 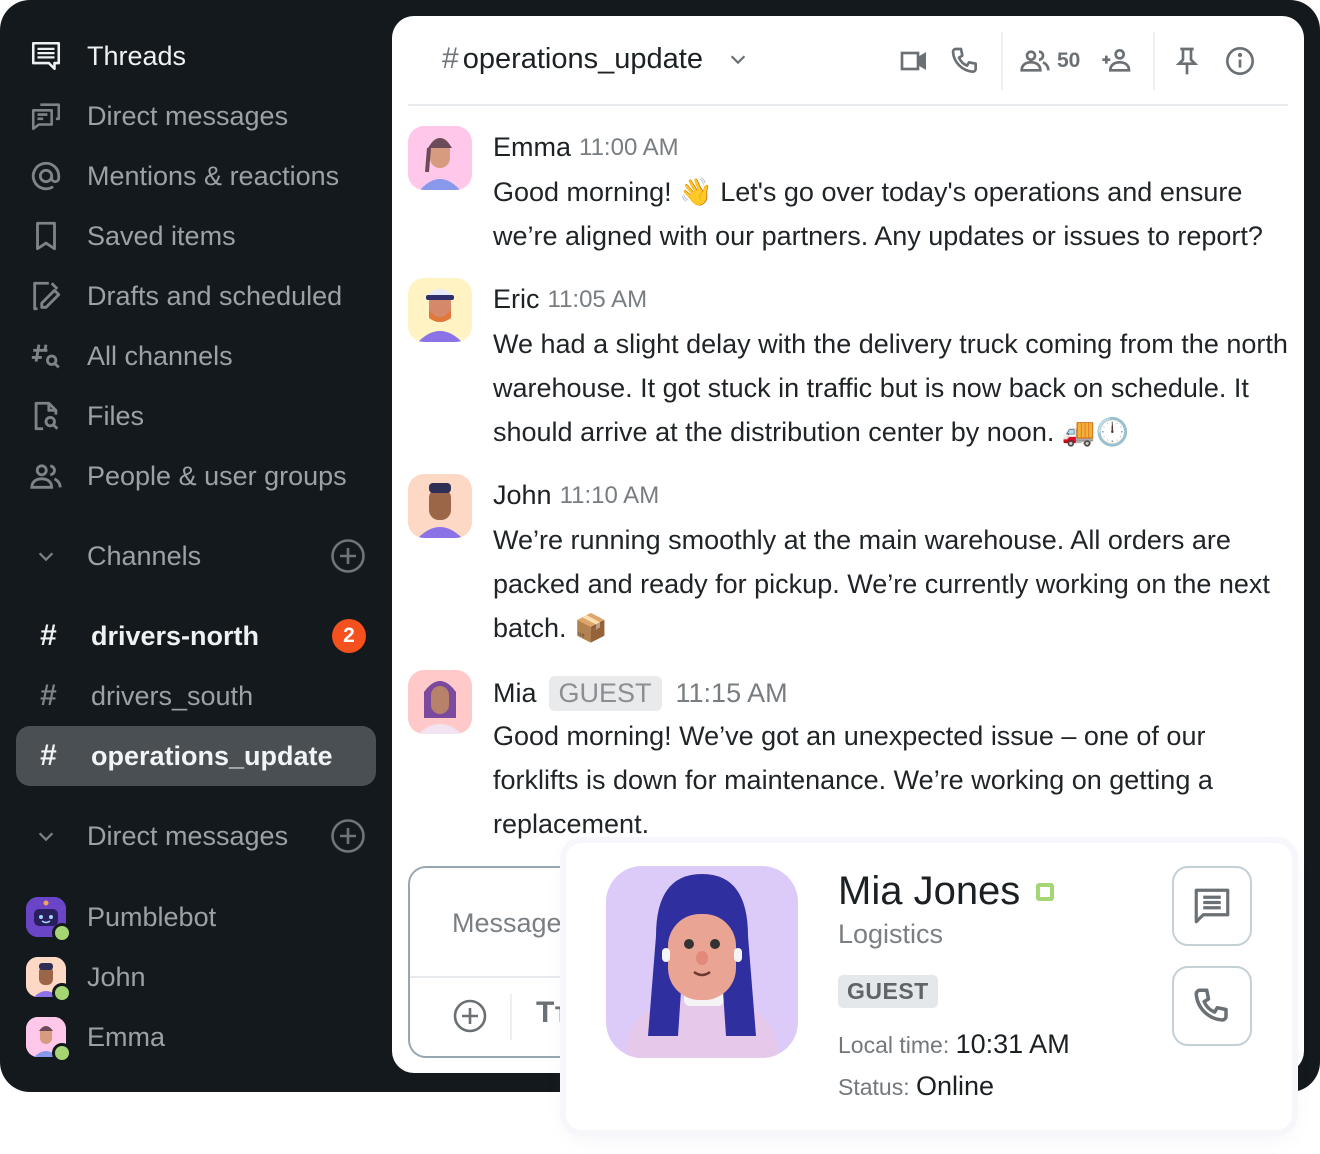 What do you see at coordinates (1240, 61) in the screenshot?
I see `info-icon` at bounding box center [1240, 61].